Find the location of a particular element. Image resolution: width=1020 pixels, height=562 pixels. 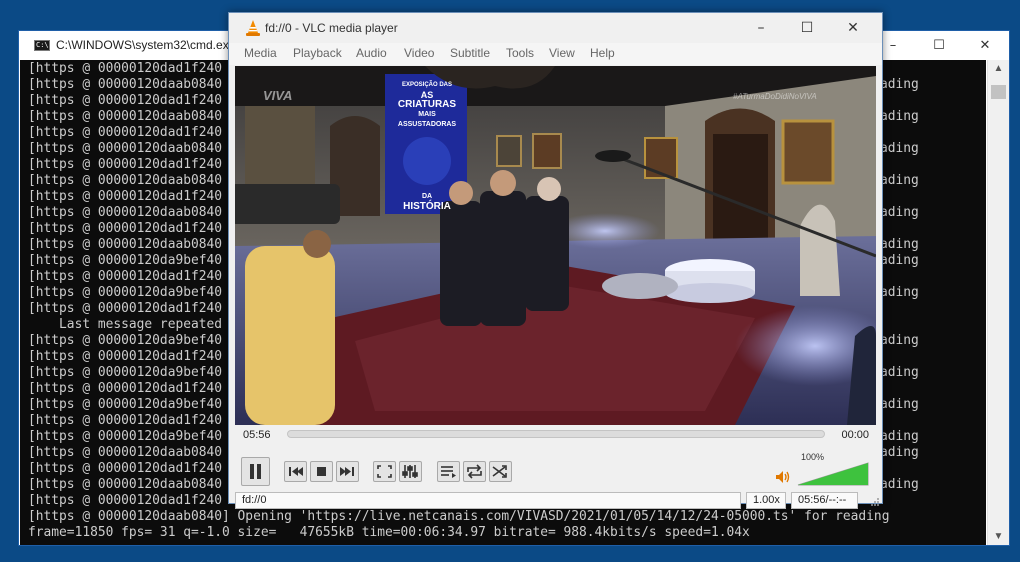

menu-subtitle: Subtitle is located at coordinates (470, 53).